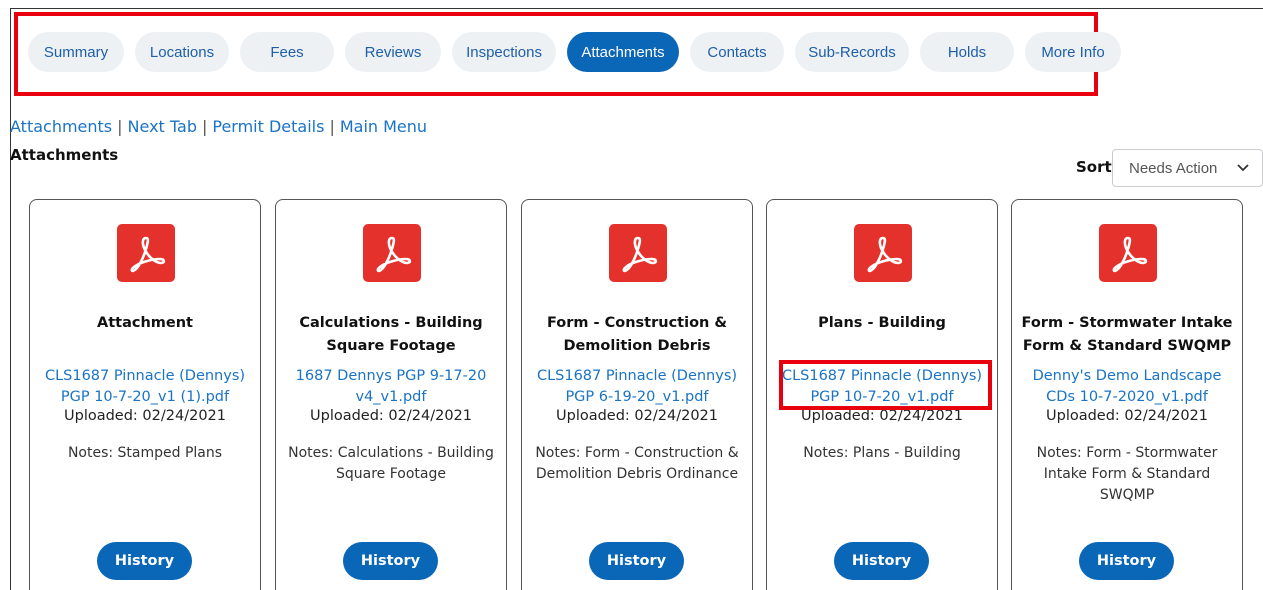  I want to click on tab-locations: Locations, so click(182, 52).